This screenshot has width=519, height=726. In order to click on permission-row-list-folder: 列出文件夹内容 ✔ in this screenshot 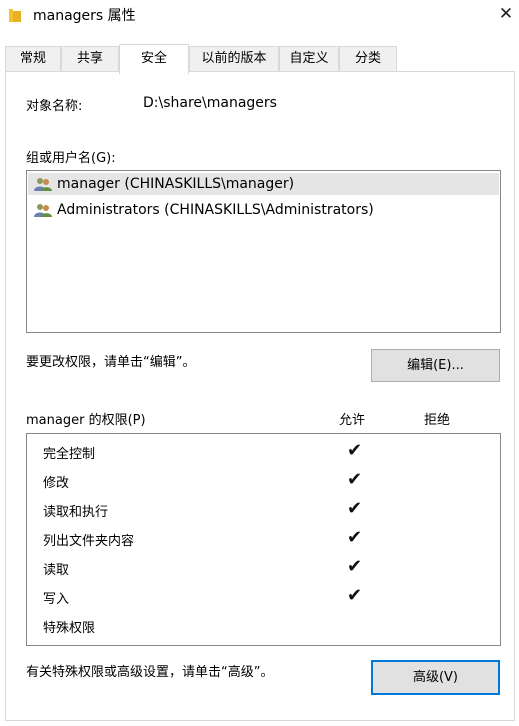, I will do `click(263, 539)`.